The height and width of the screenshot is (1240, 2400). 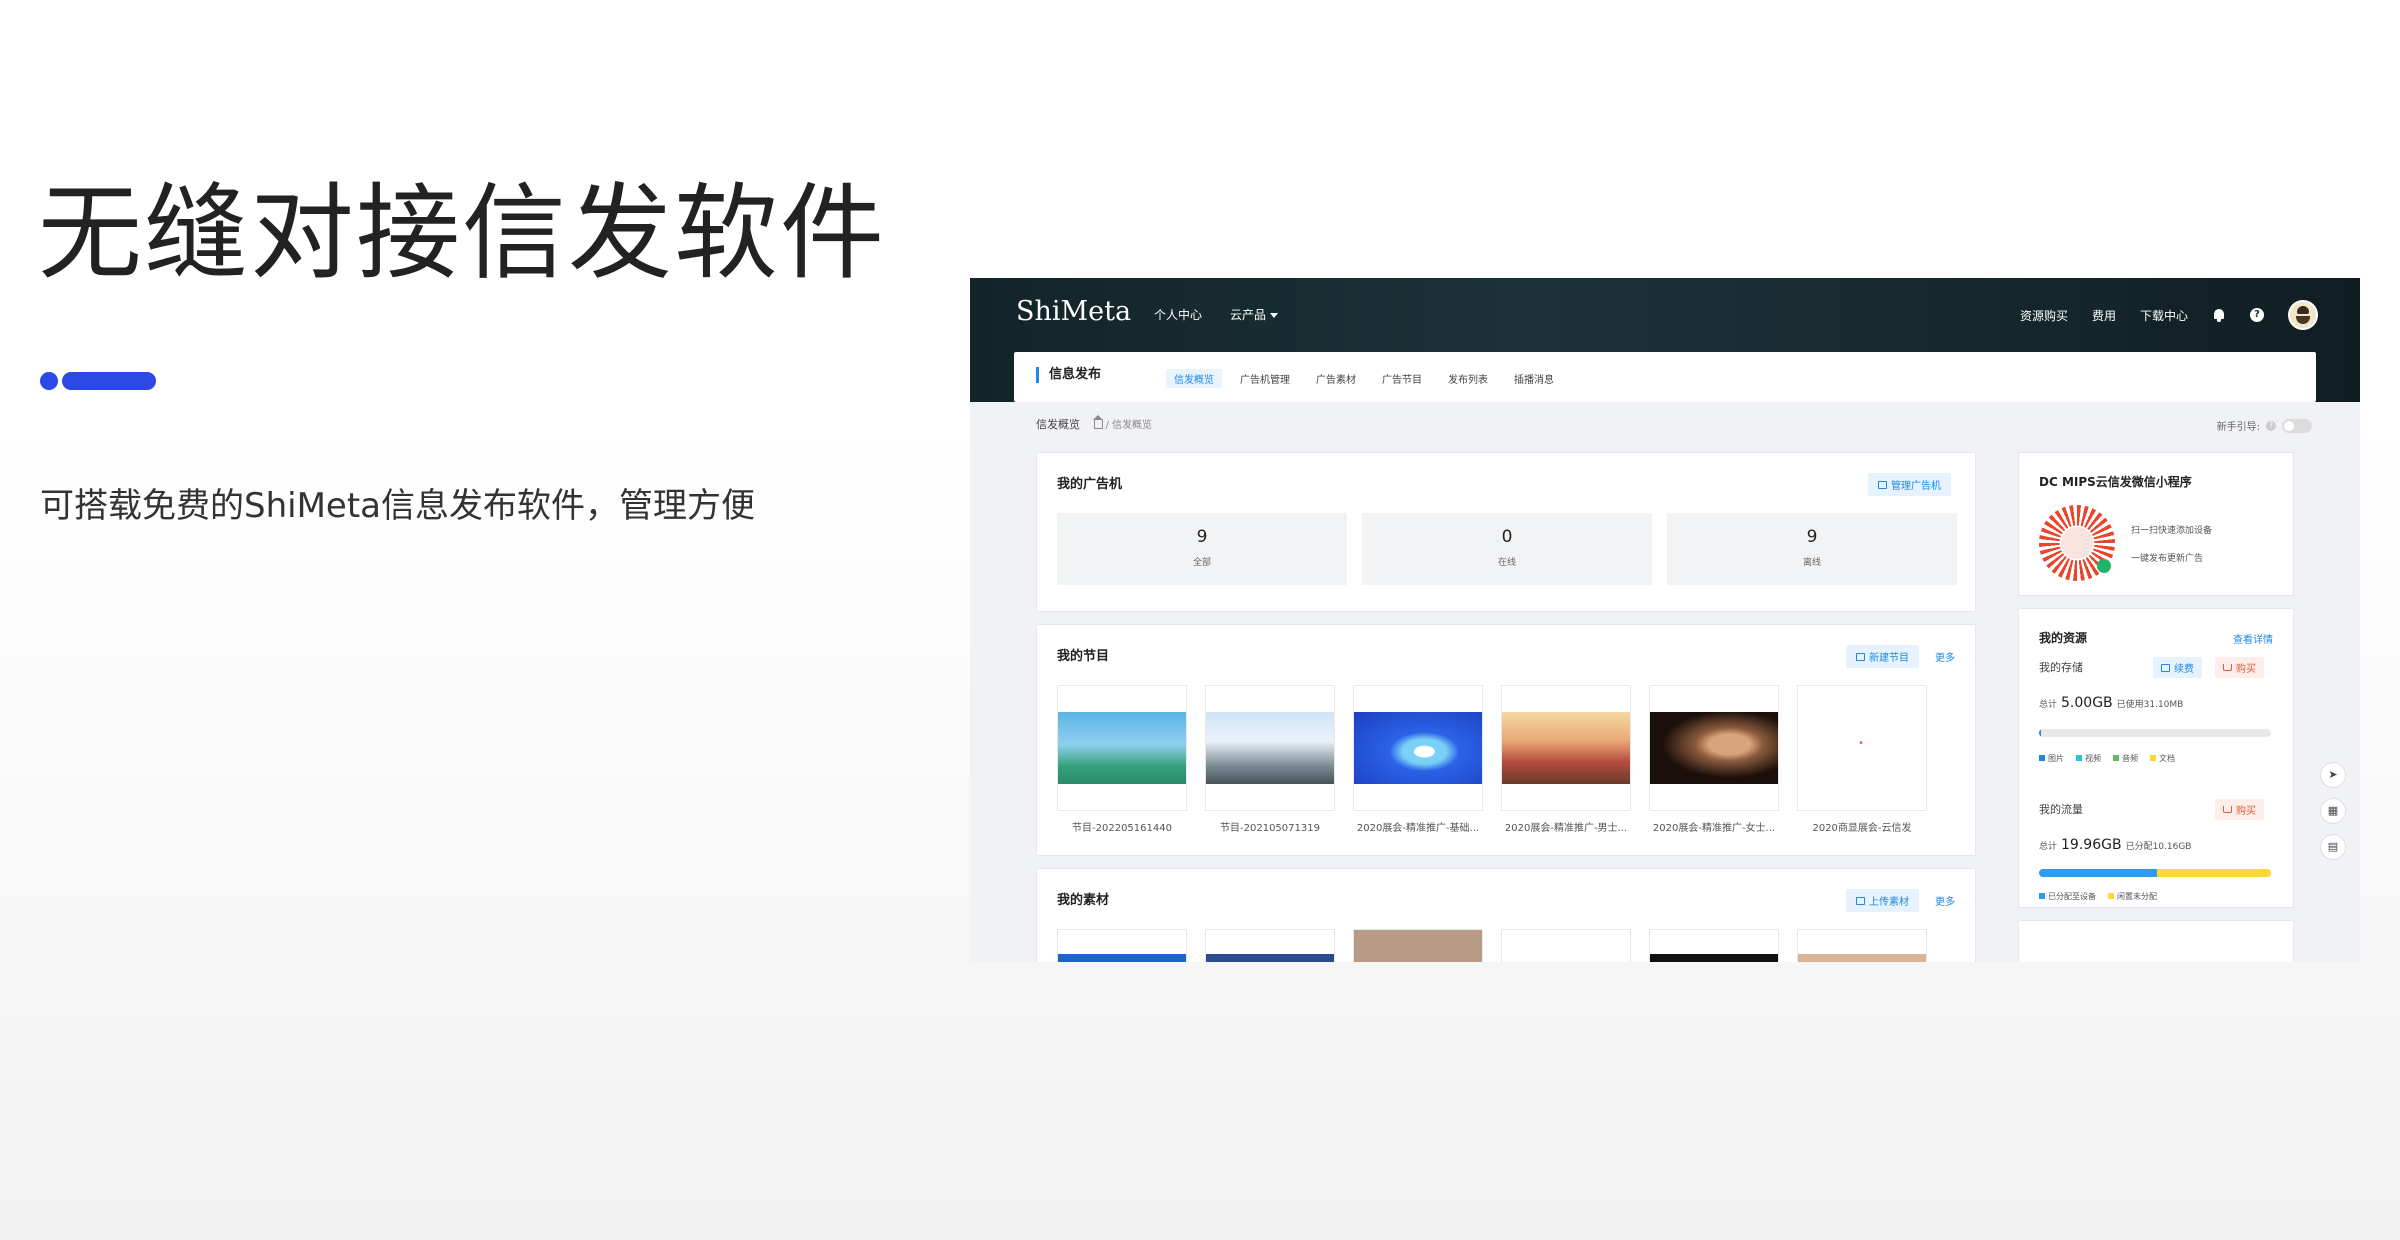 What do you see at coordinates (2297, 425) in the screenshot?
I see `guide-toggle` at bounding box center [2297, 425].